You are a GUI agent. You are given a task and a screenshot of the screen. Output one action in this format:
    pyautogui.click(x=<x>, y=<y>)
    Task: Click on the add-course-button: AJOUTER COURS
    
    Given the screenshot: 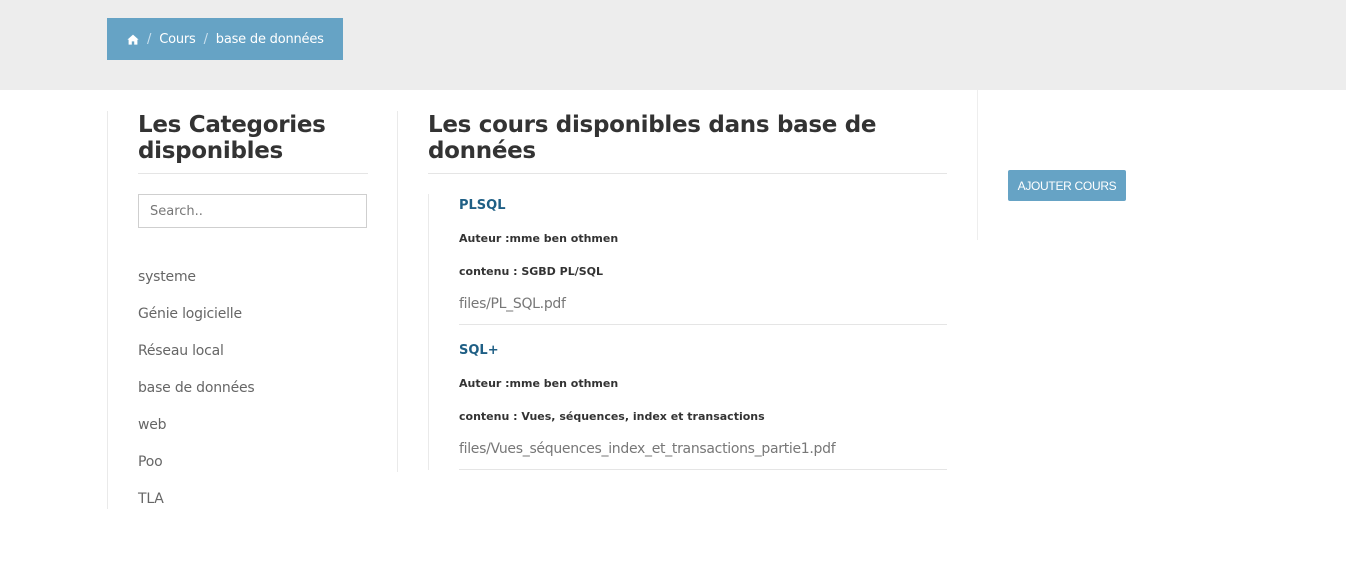 What is the action you would take?
    pyautogui.click(x=1067, y=185)
    